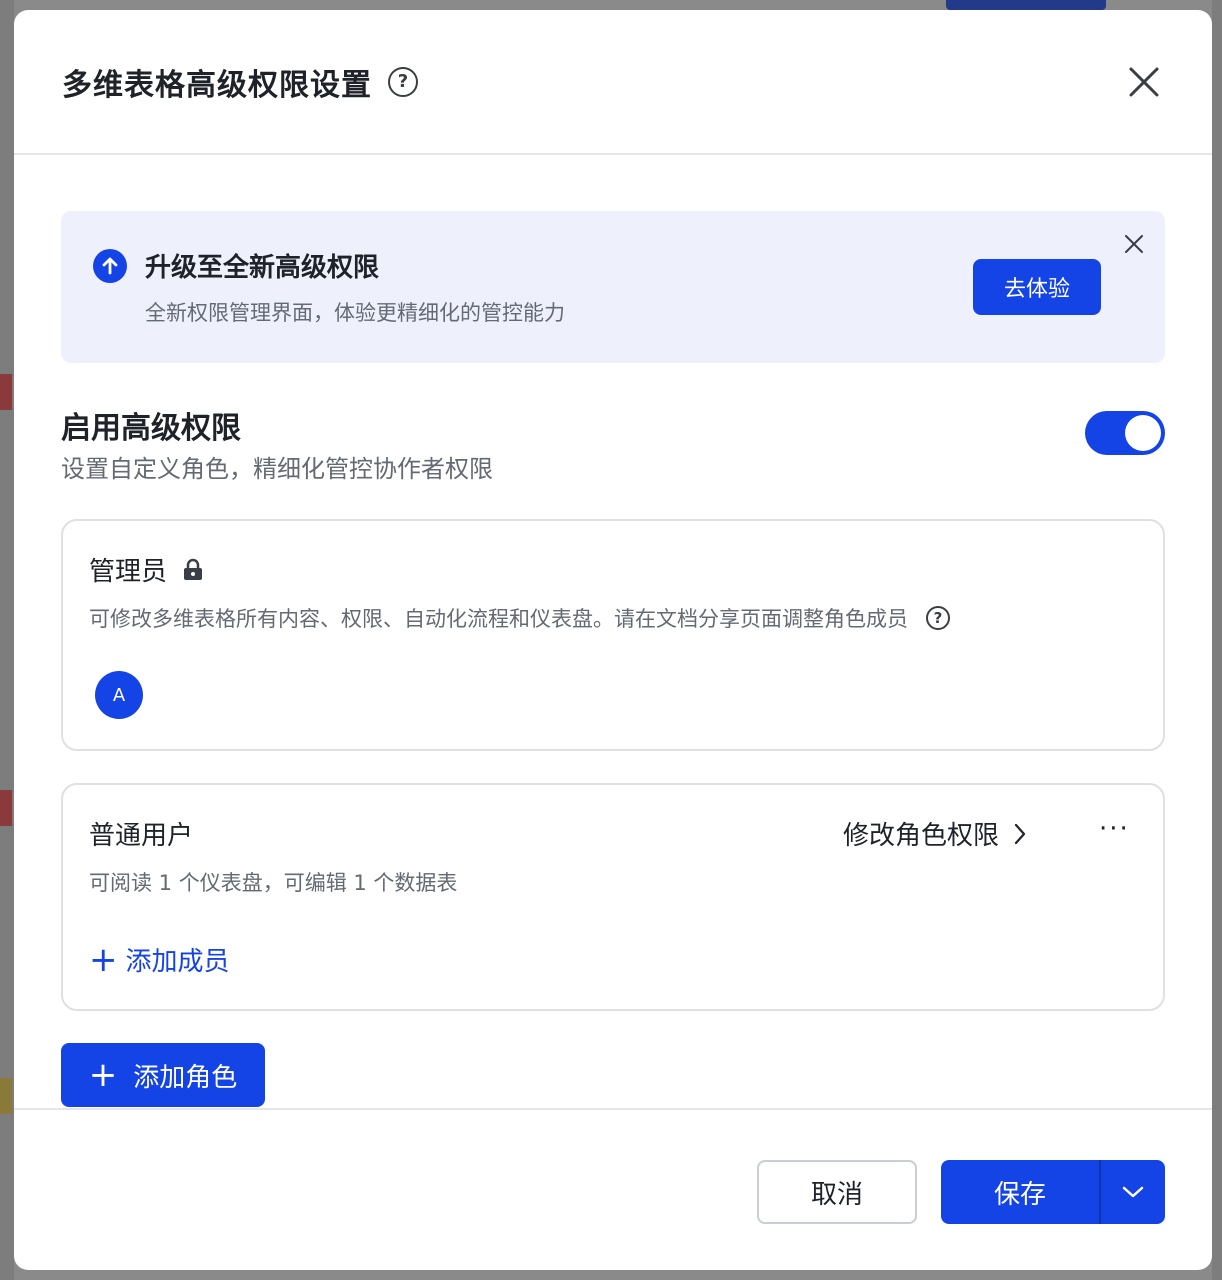  I want to click on background-table-edge-right, so click(1217, 640).